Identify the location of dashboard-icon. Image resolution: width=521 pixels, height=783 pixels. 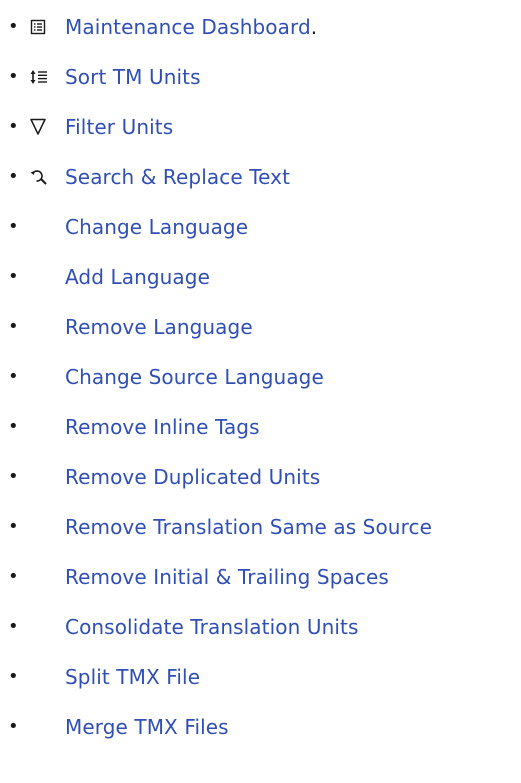
(45, 27).